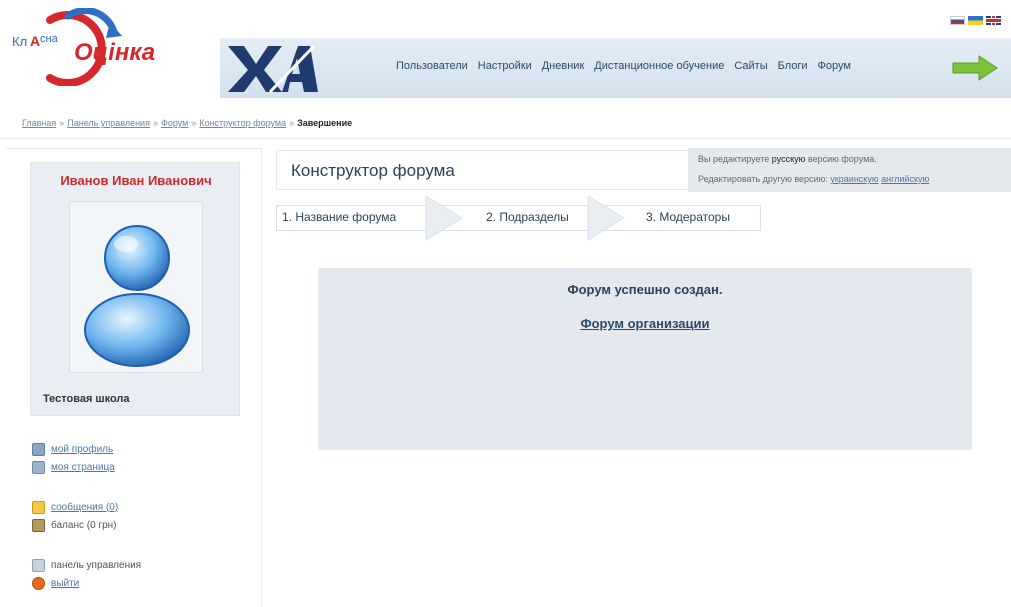 The image size is (1011, 607). Describe the element at coordinates (114, 52) in the screenshot. I see `svg-text: Оцінка` at that location.